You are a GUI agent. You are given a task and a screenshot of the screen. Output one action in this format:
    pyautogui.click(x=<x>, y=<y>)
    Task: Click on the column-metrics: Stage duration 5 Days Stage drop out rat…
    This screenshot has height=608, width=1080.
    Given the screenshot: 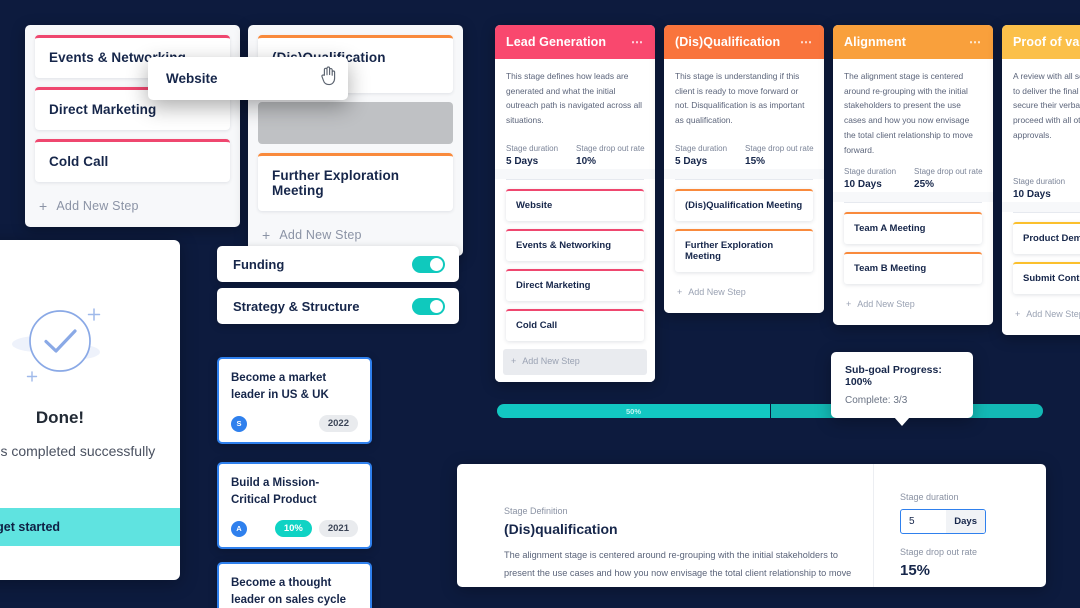 What is the action you would take?
    pyautogui.click(x=744, y=155)
    